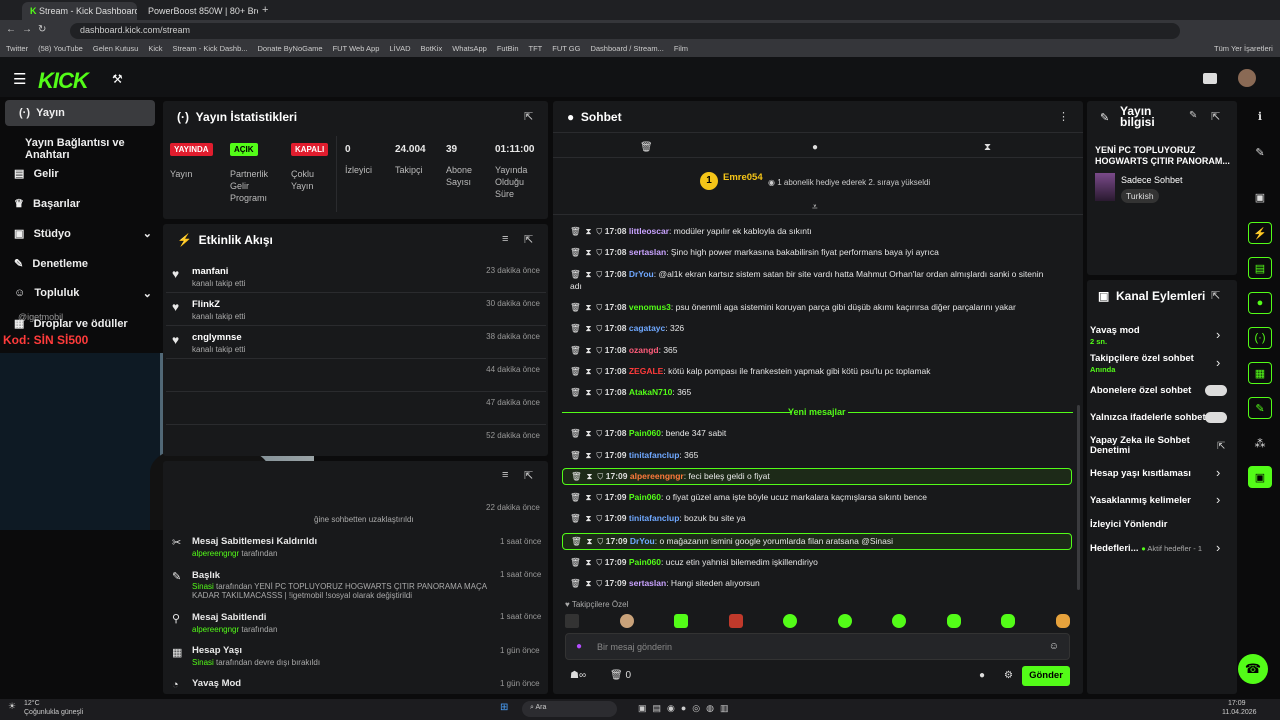 This screenshot has height=720, width=1280. Describe the element at coordinates (817, 328) in the screenshot. I see `chat-message: 🗑 ⧗ ⛉ 17:08 cagatayc: 326` at that location.